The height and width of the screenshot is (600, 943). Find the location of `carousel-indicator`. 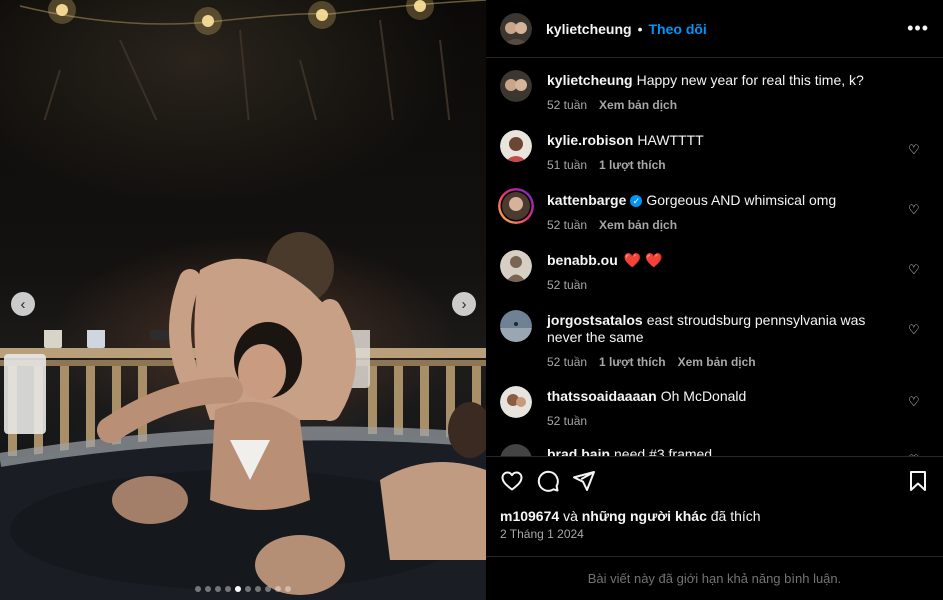

carousel-indicator is located at coordinates (243, 589).